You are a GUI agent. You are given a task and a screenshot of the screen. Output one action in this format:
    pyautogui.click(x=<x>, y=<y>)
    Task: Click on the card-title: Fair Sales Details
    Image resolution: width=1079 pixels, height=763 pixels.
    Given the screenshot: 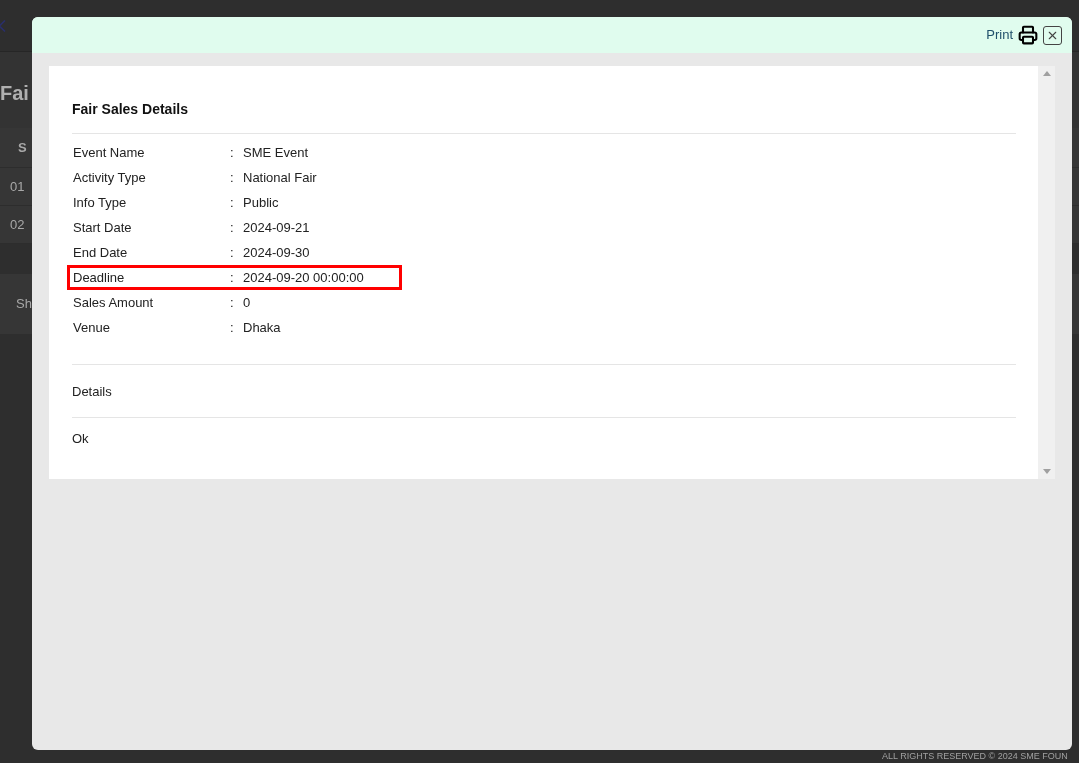 What is the action you would take?
    pyautogui.click(x=544, y=116)
    